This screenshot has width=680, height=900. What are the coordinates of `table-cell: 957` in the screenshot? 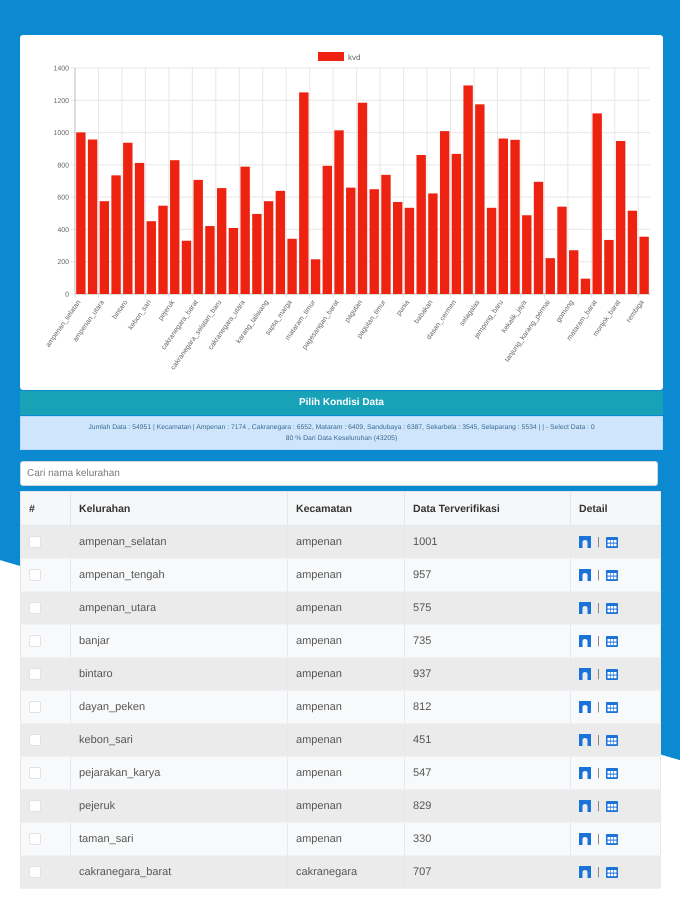 It's located at (487, 575).